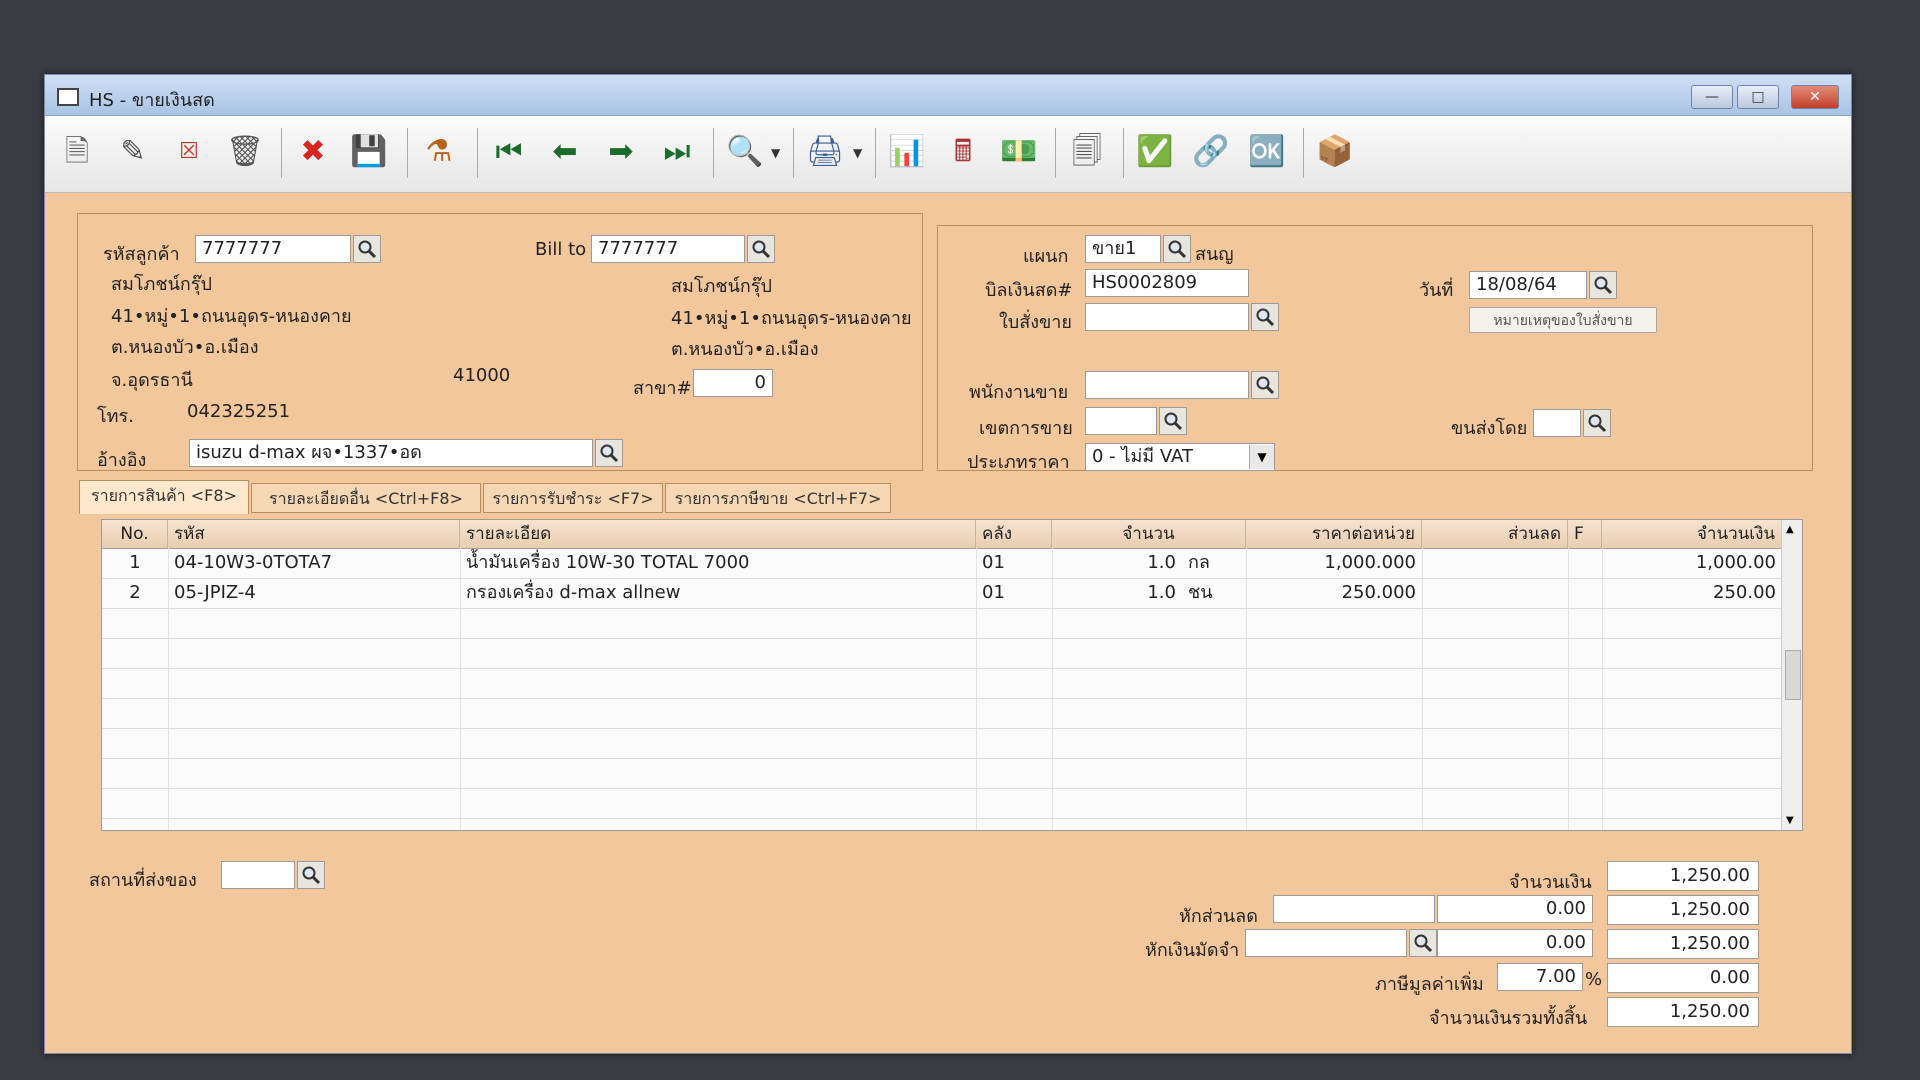  What do you see at coordinates (1489, 428) in the screenshot?
I see `ship-by-label: ขนส่งโดย` at bounding box center [1489, 428].